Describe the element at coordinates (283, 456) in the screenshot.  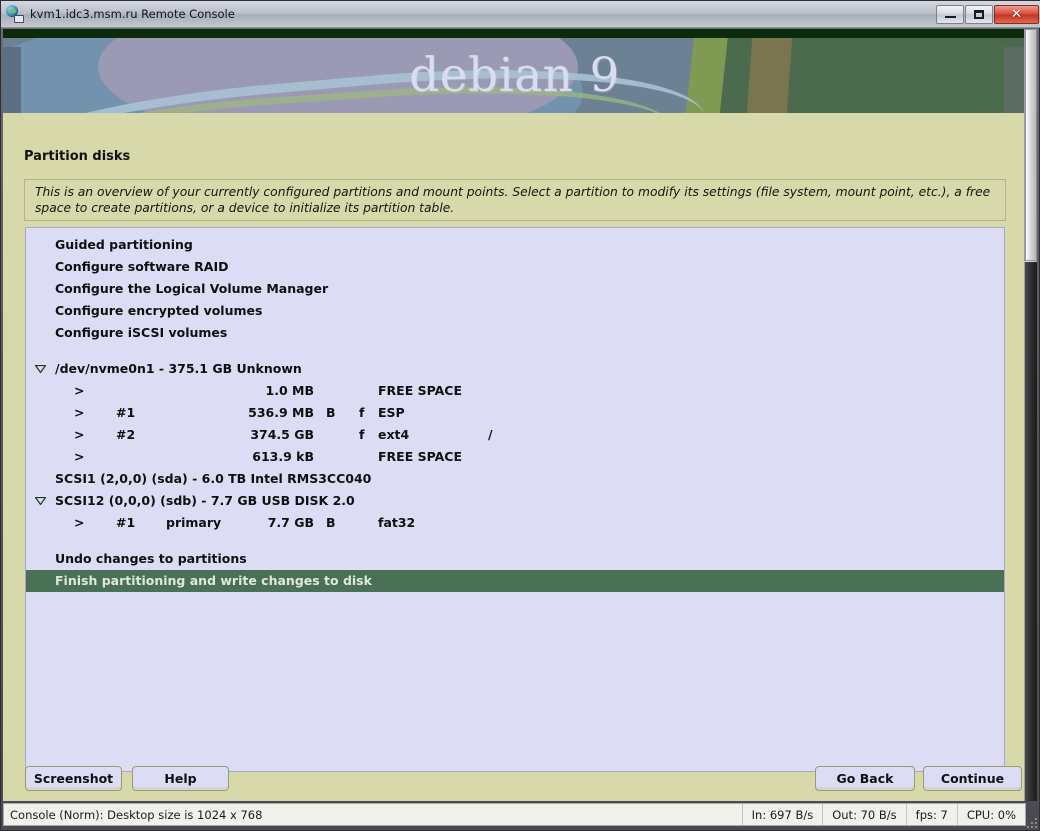
I see `partition-size: 613.9 kB` at that location.